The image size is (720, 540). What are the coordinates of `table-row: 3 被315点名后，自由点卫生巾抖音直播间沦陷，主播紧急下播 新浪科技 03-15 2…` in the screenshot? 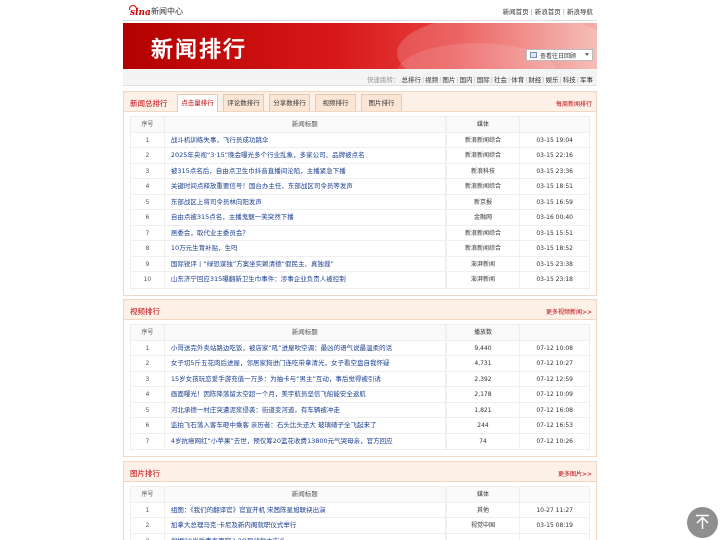 It's located at (360, 171).